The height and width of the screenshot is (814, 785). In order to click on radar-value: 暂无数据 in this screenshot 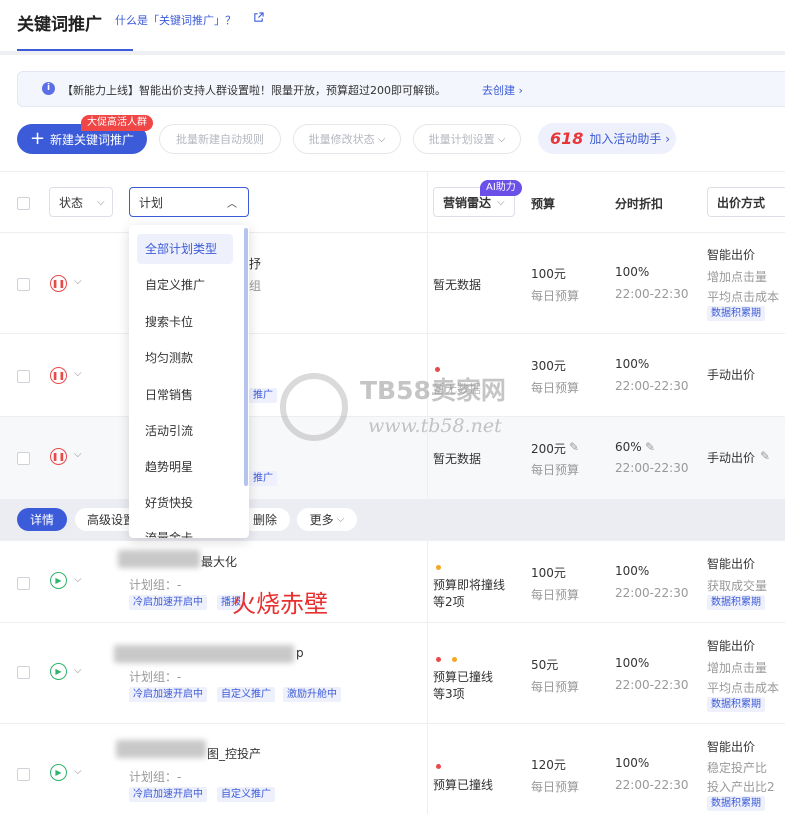, I will do `click(457, 459)`.